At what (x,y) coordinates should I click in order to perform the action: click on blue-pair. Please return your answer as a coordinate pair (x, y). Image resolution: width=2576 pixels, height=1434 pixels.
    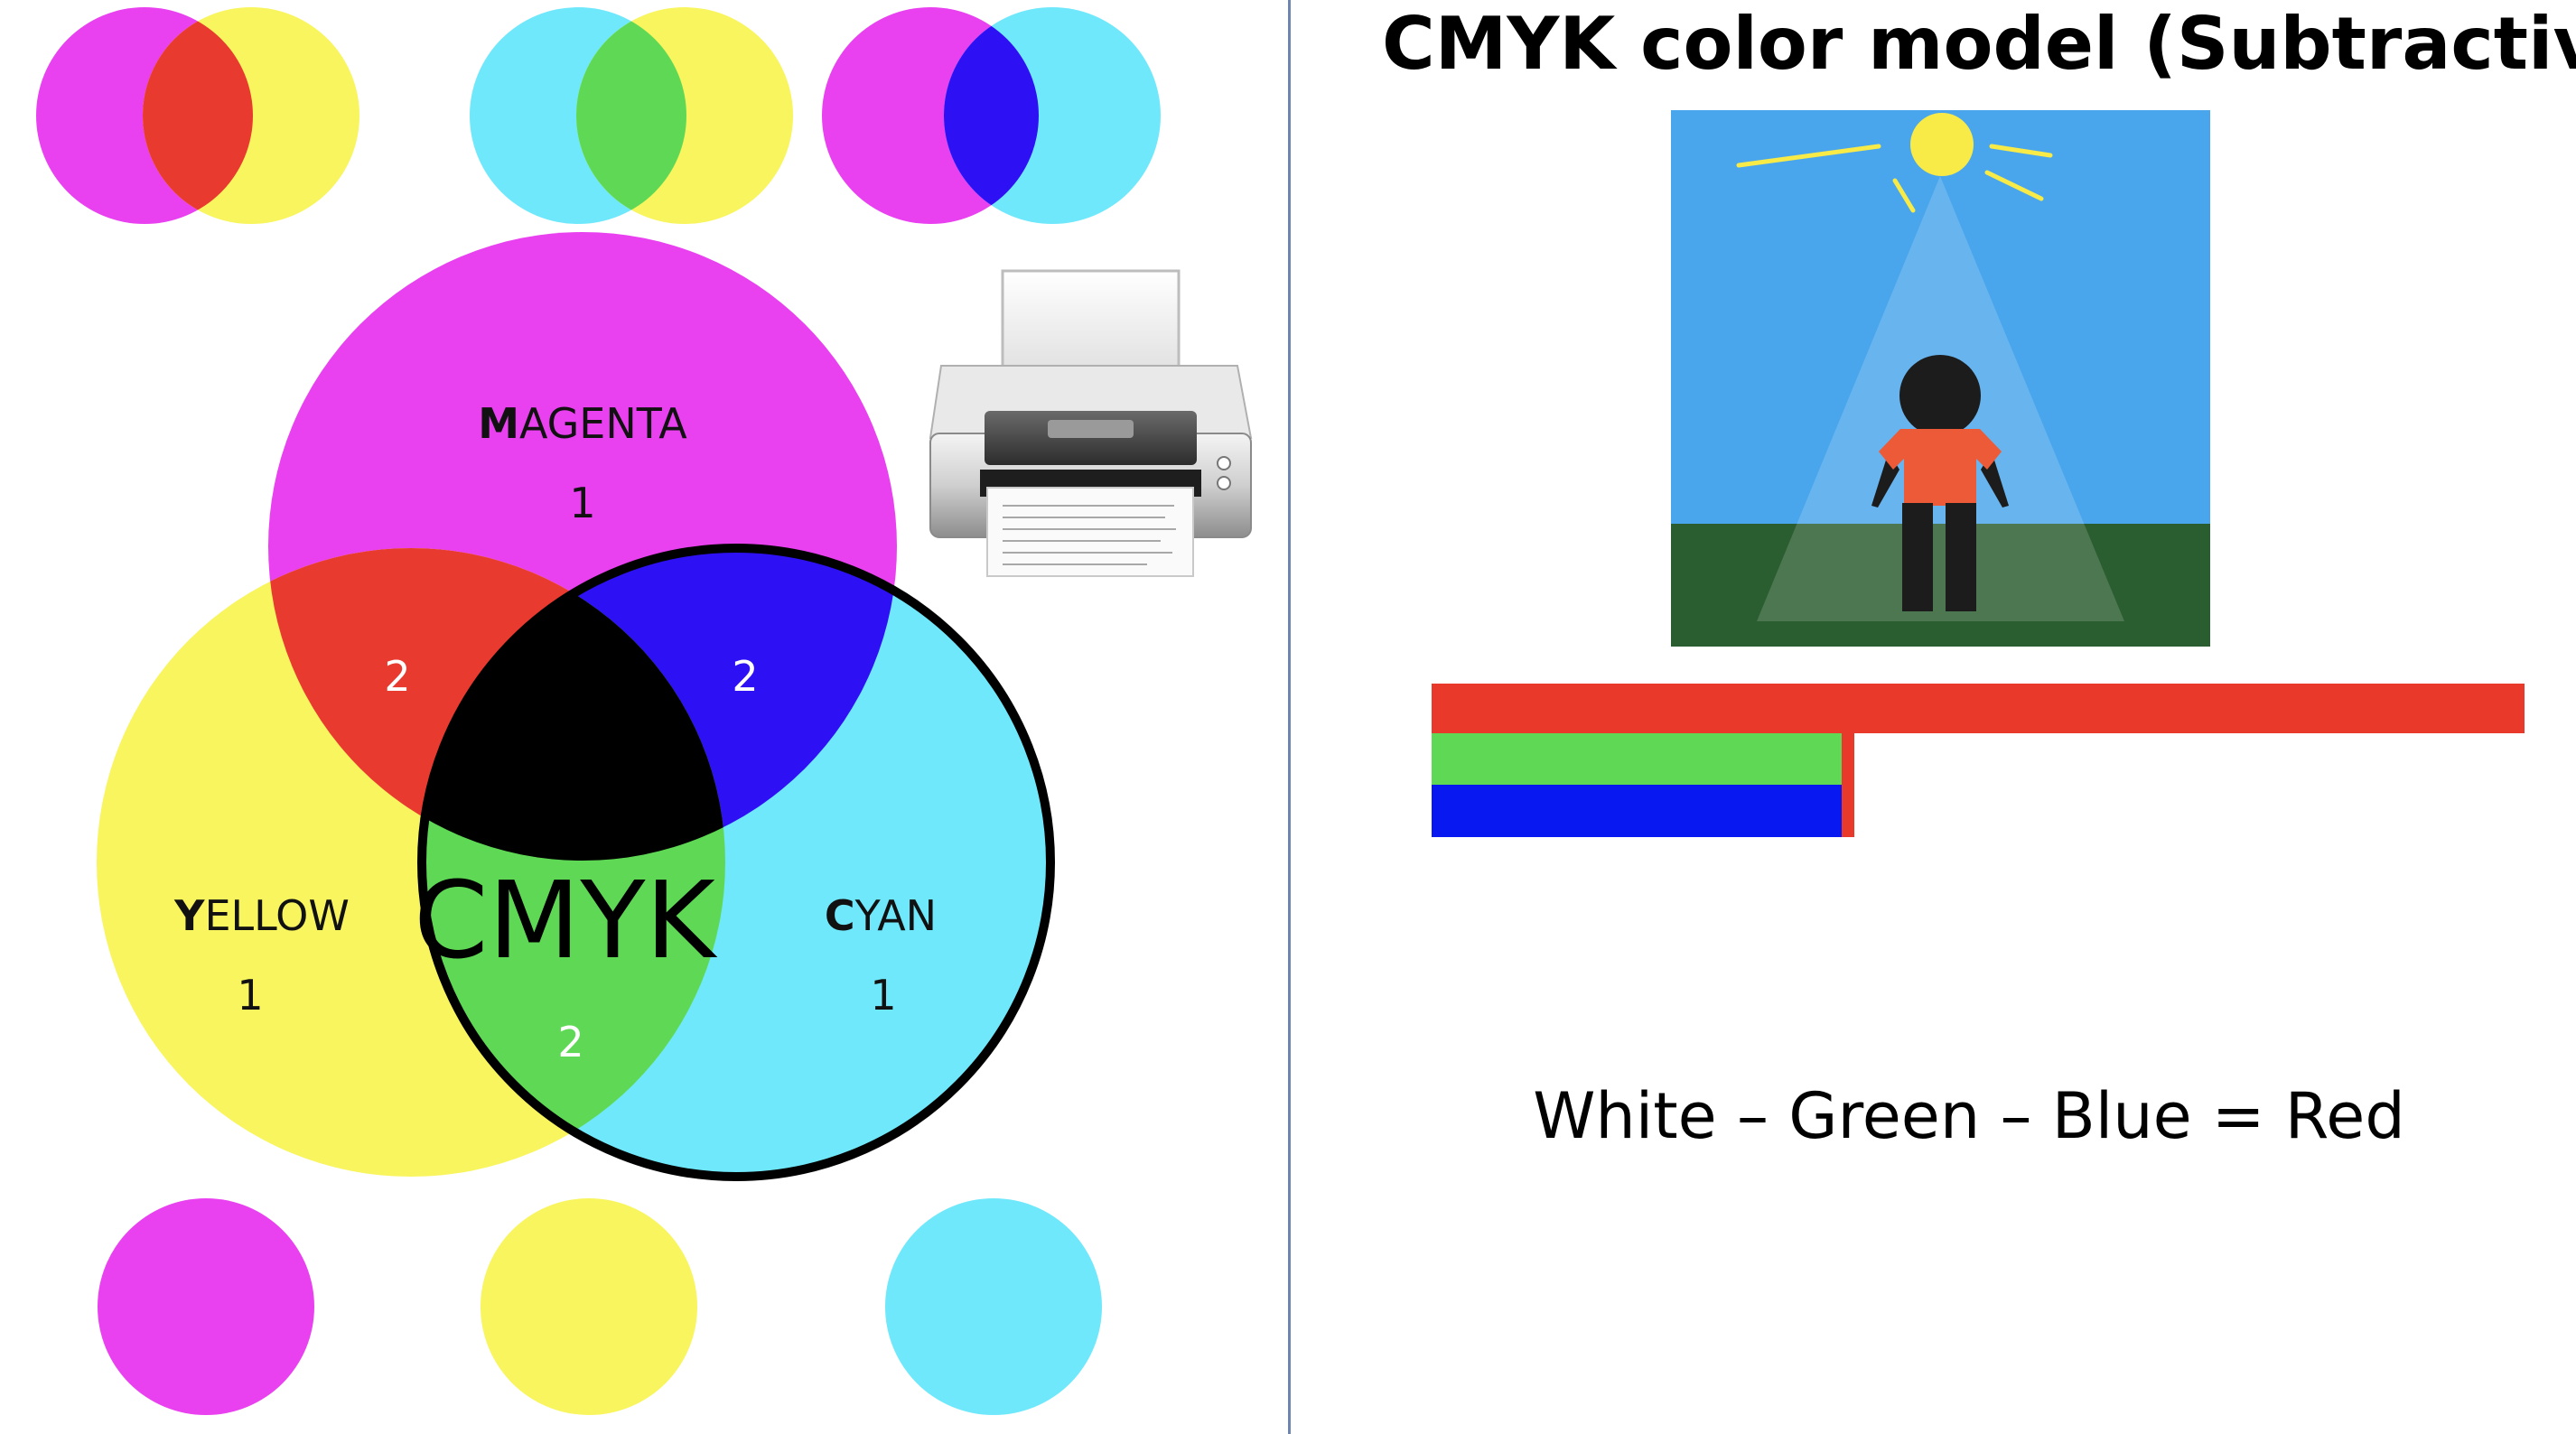
    Looking at the image, I should click on (991, 115).